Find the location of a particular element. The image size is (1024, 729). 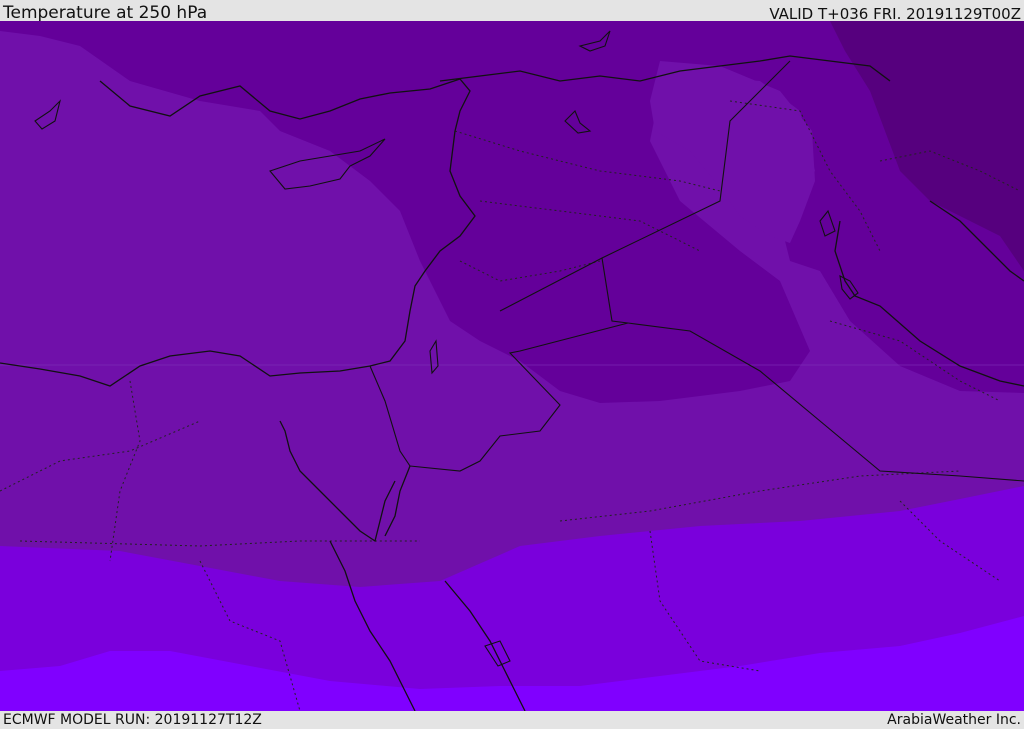

model-run: ECMWF MODEL RUN: 20191127T12Z is located at coordinates (132, 720).